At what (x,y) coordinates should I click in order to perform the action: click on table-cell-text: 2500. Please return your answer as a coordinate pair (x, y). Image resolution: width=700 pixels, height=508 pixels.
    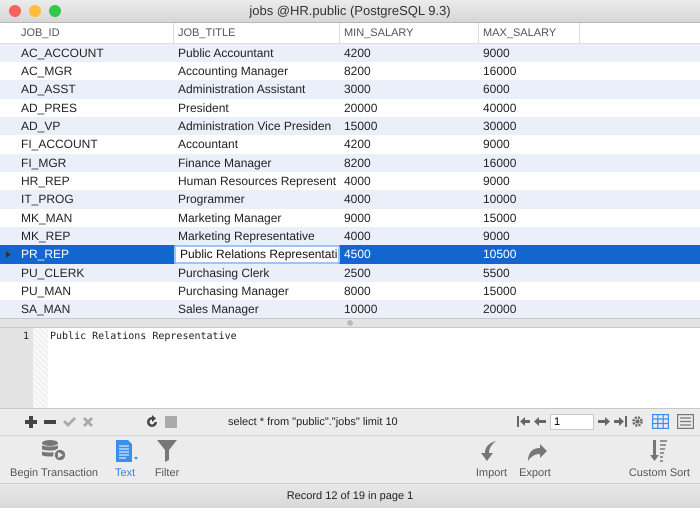
    Looking at the image, I should click on (357, 273).